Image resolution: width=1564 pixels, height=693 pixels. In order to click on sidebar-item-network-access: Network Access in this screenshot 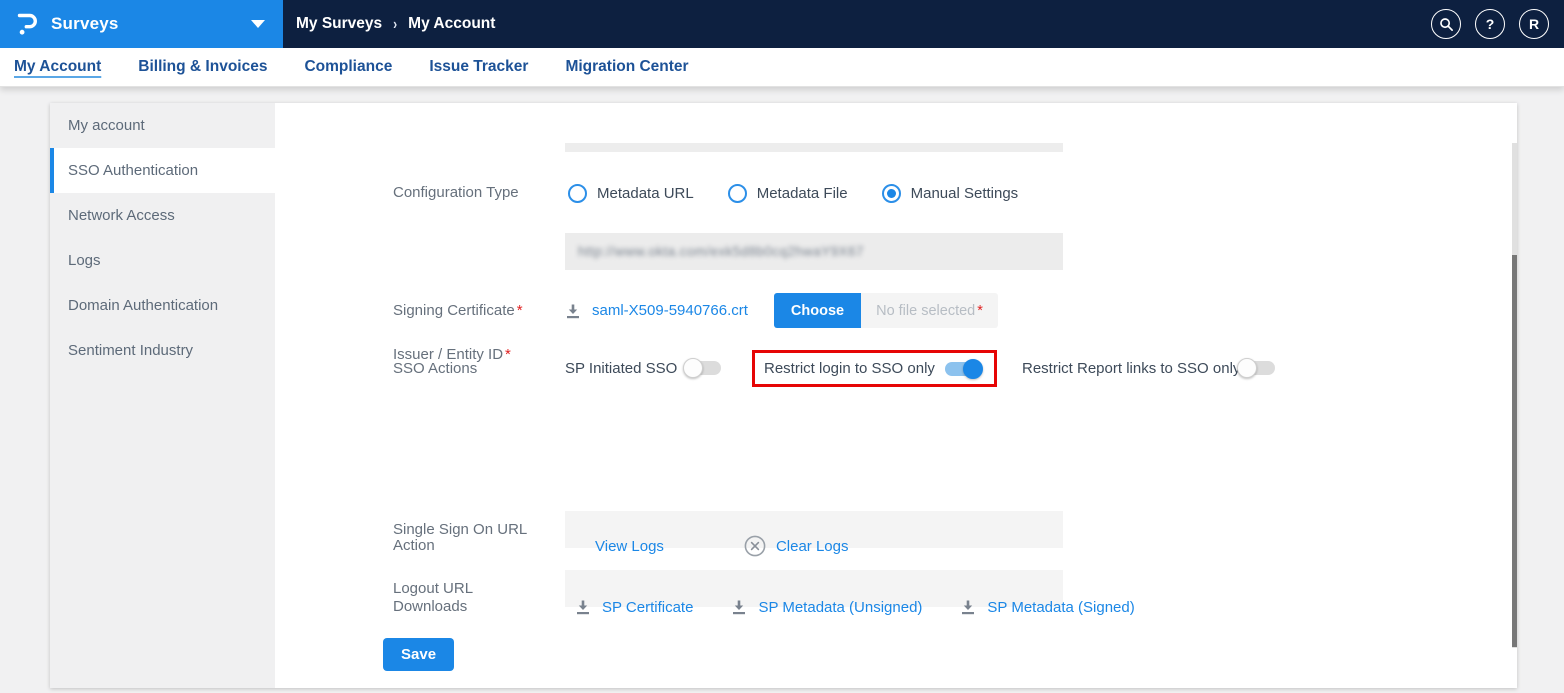, I will do `click(162, 215)`.